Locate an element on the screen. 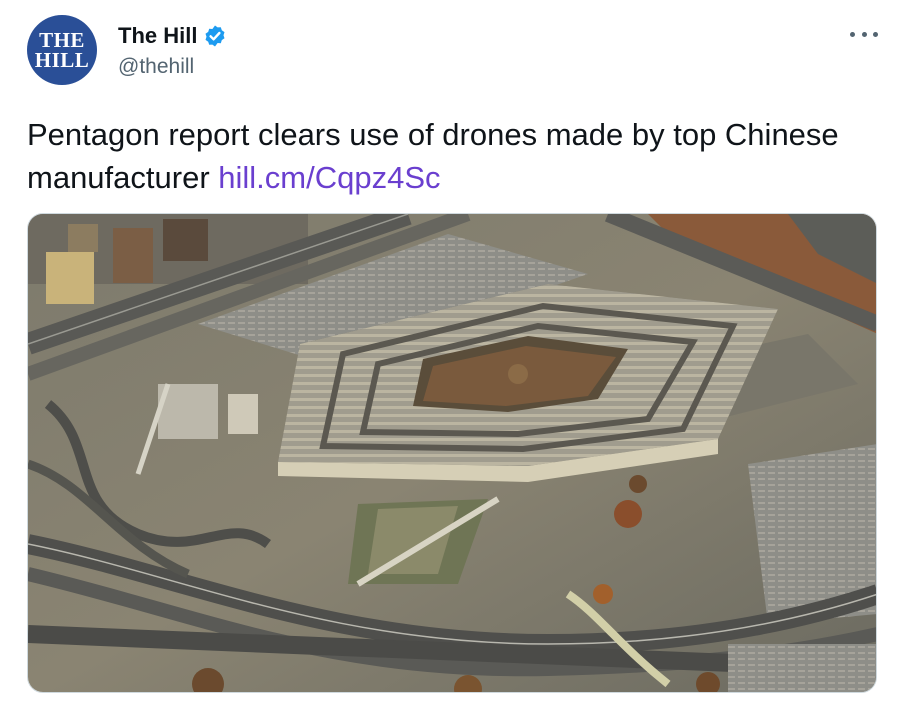 This screenshot has height=709, width=900. tweet-link: hill.cm/Cqpz4Sc is located at coordinates (329, 177).